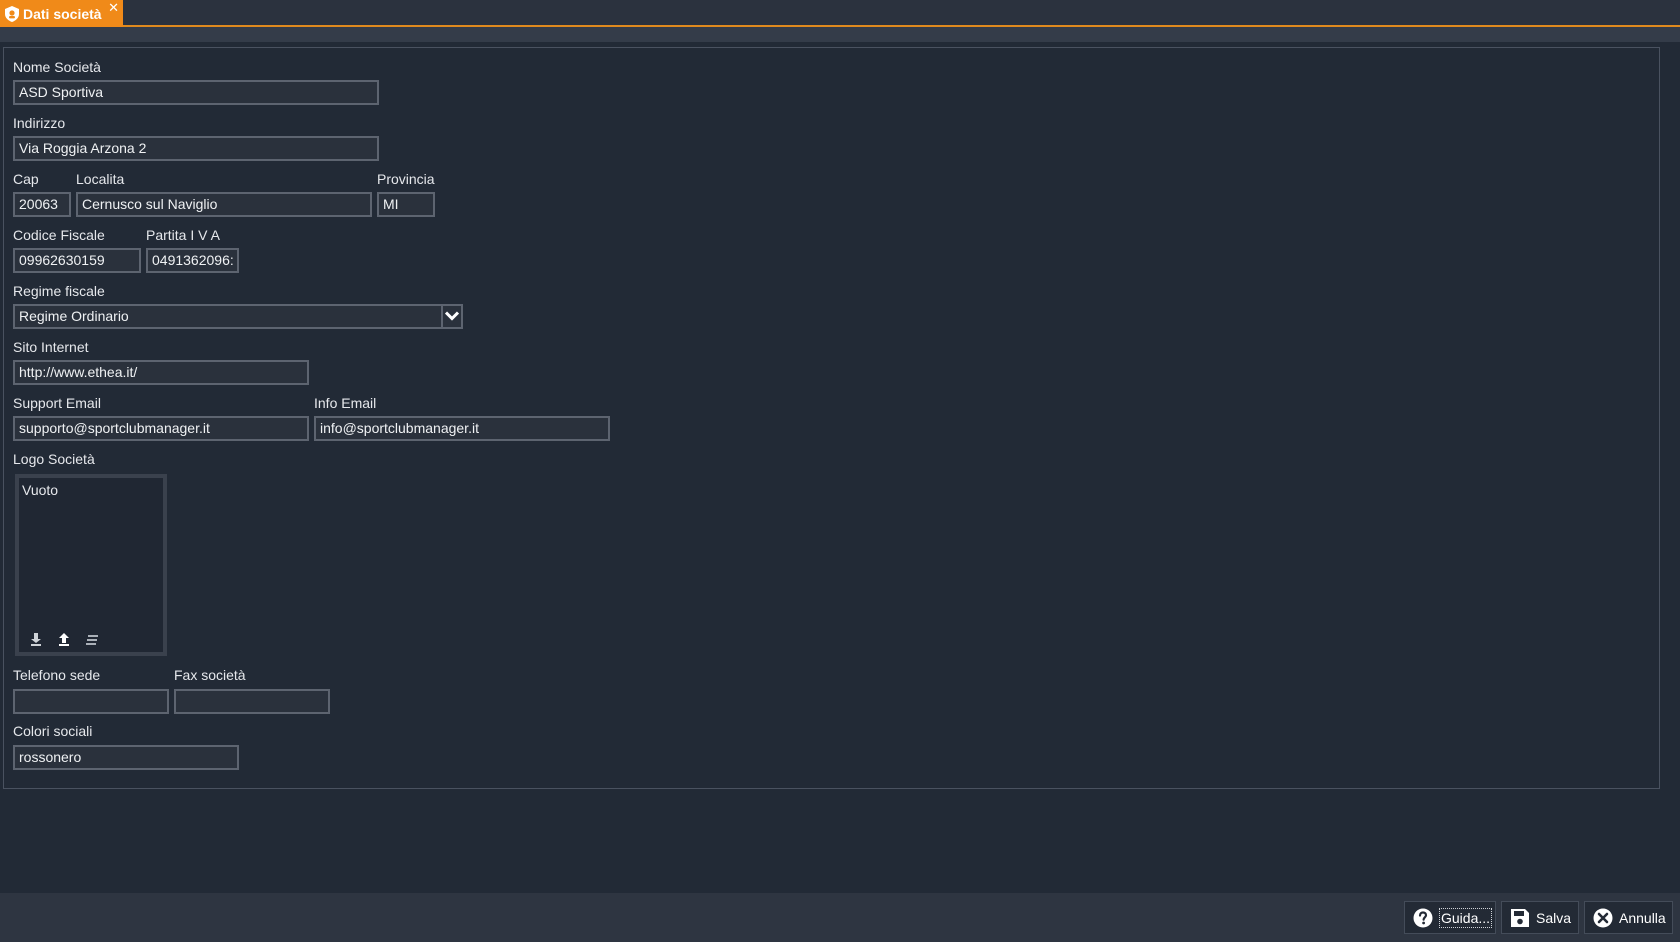 The image size is (1680, 942). I want to click on colori-sociali-label: Colori sociali, so click(53, 731).